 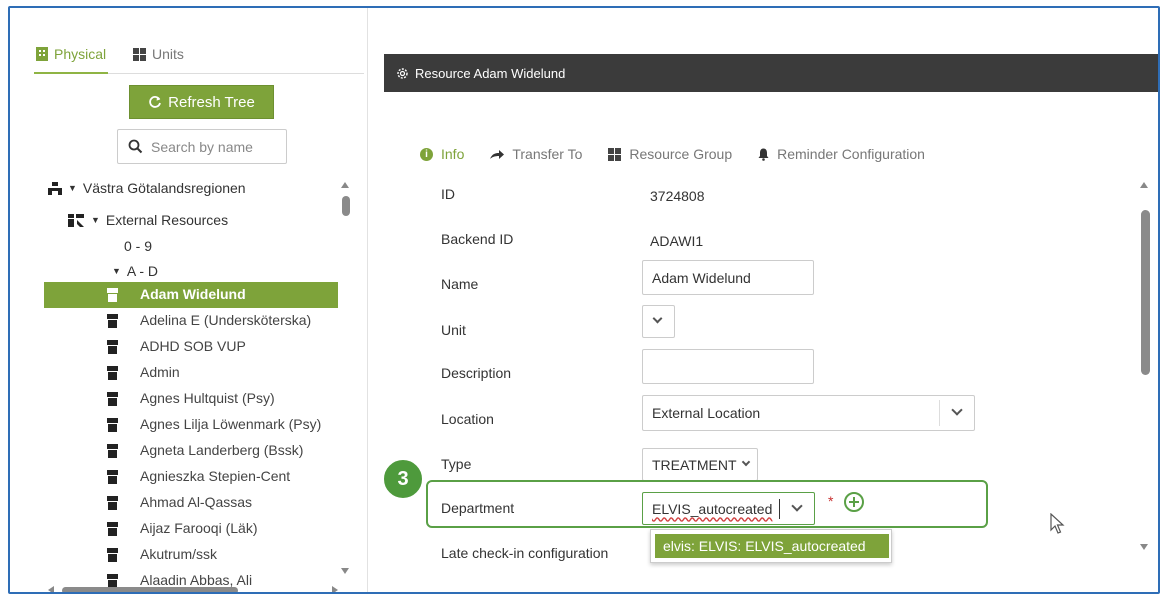 I want to click on external-resource-icon, so click(x=76, y=220).